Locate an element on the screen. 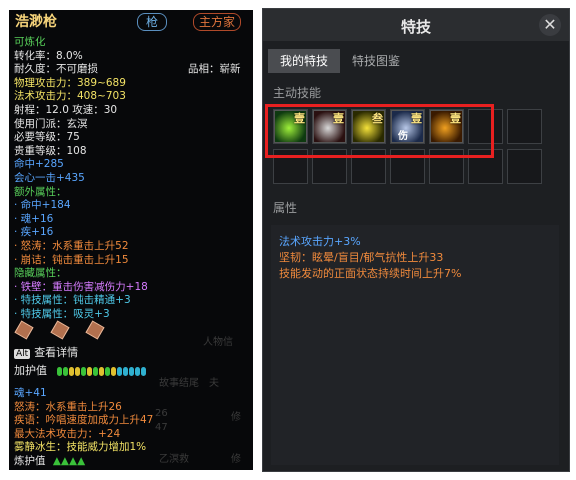 Image resolution: width=576 pixels, height=480 pixels. attr-line: · 特技属性：吸灵+3 is located at coordinates (62, 313).